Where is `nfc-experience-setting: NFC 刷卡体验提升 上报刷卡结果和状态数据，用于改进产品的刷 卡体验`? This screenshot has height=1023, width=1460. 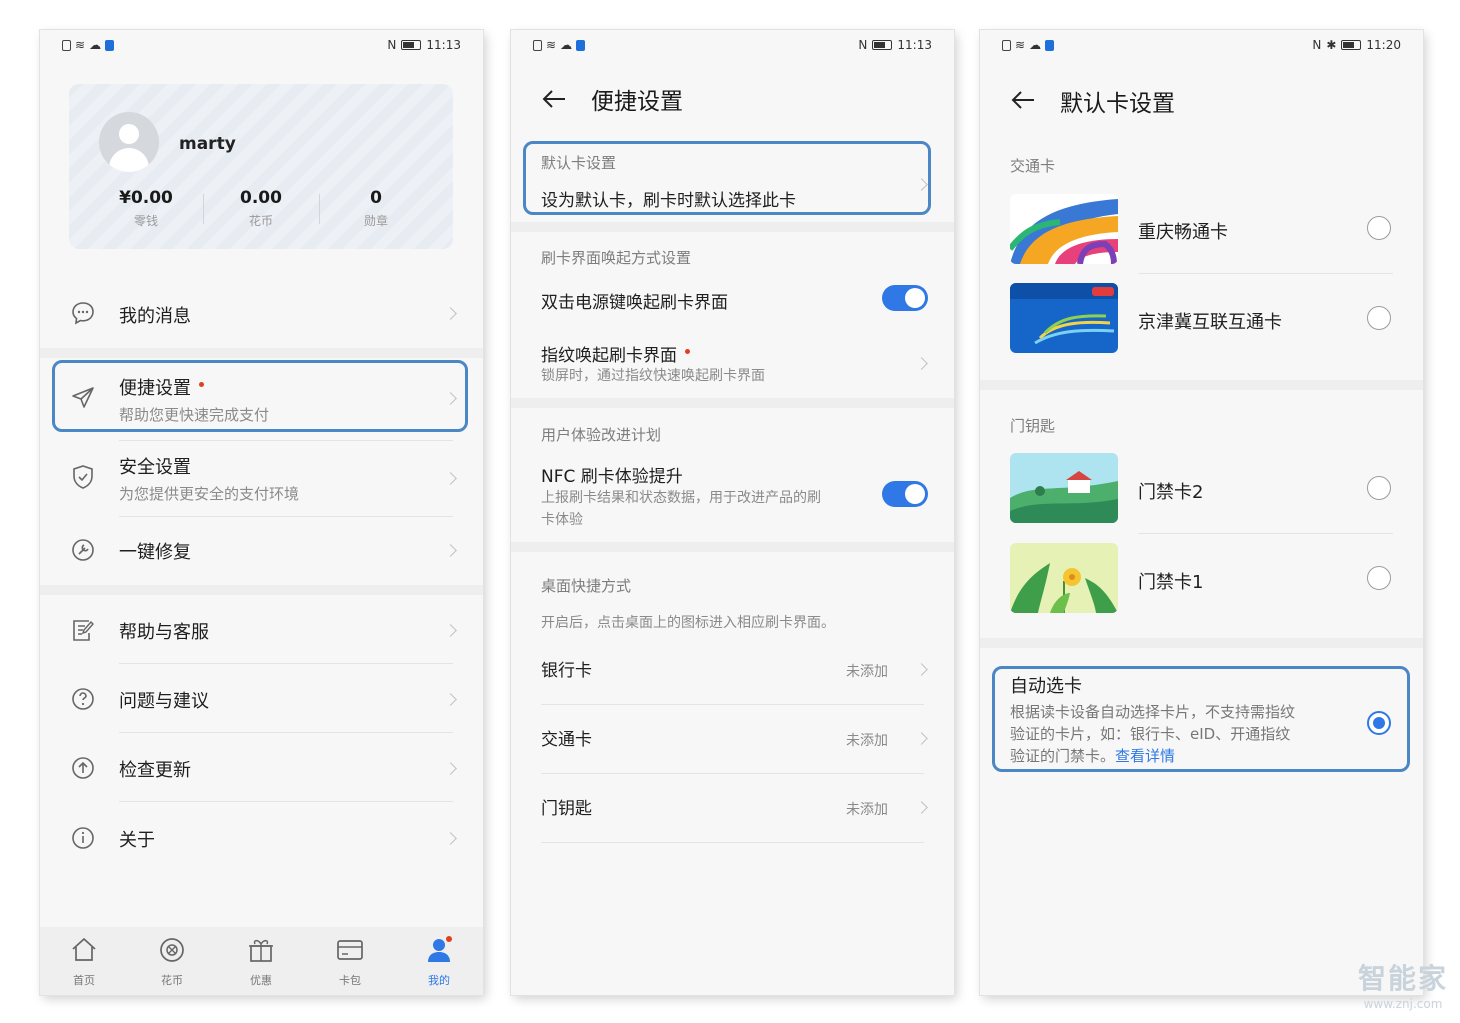 nfc-experience-setting: NFC 刷卡体验提升 上报刷卡结果和状态数据，用于改进产品的刷 卡体验 is located at coordinates (732, 498).